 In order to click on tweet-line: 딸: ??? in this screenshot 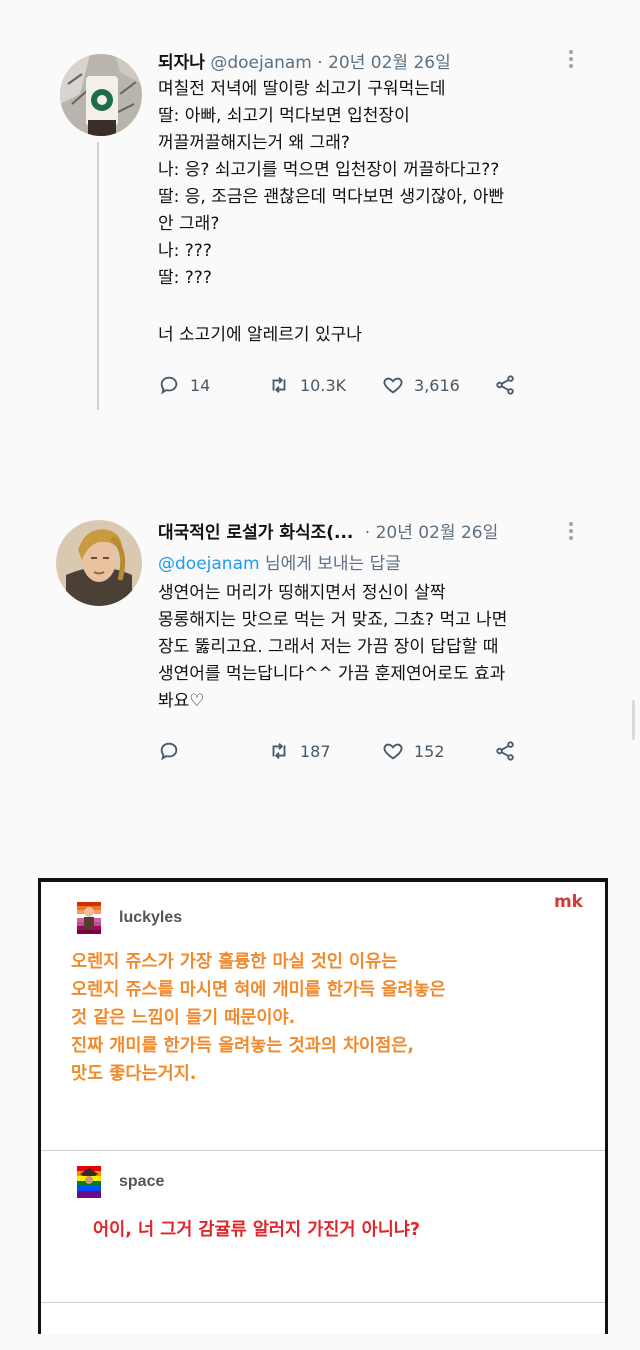, I will do `click(185, 278)`.